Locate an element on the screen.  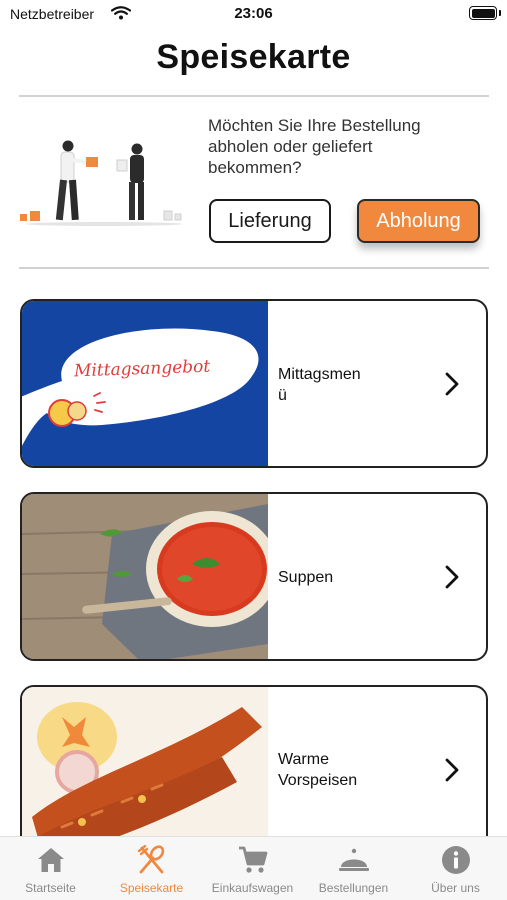
page-title: Speisekarte is located at coordinates (253, 57).